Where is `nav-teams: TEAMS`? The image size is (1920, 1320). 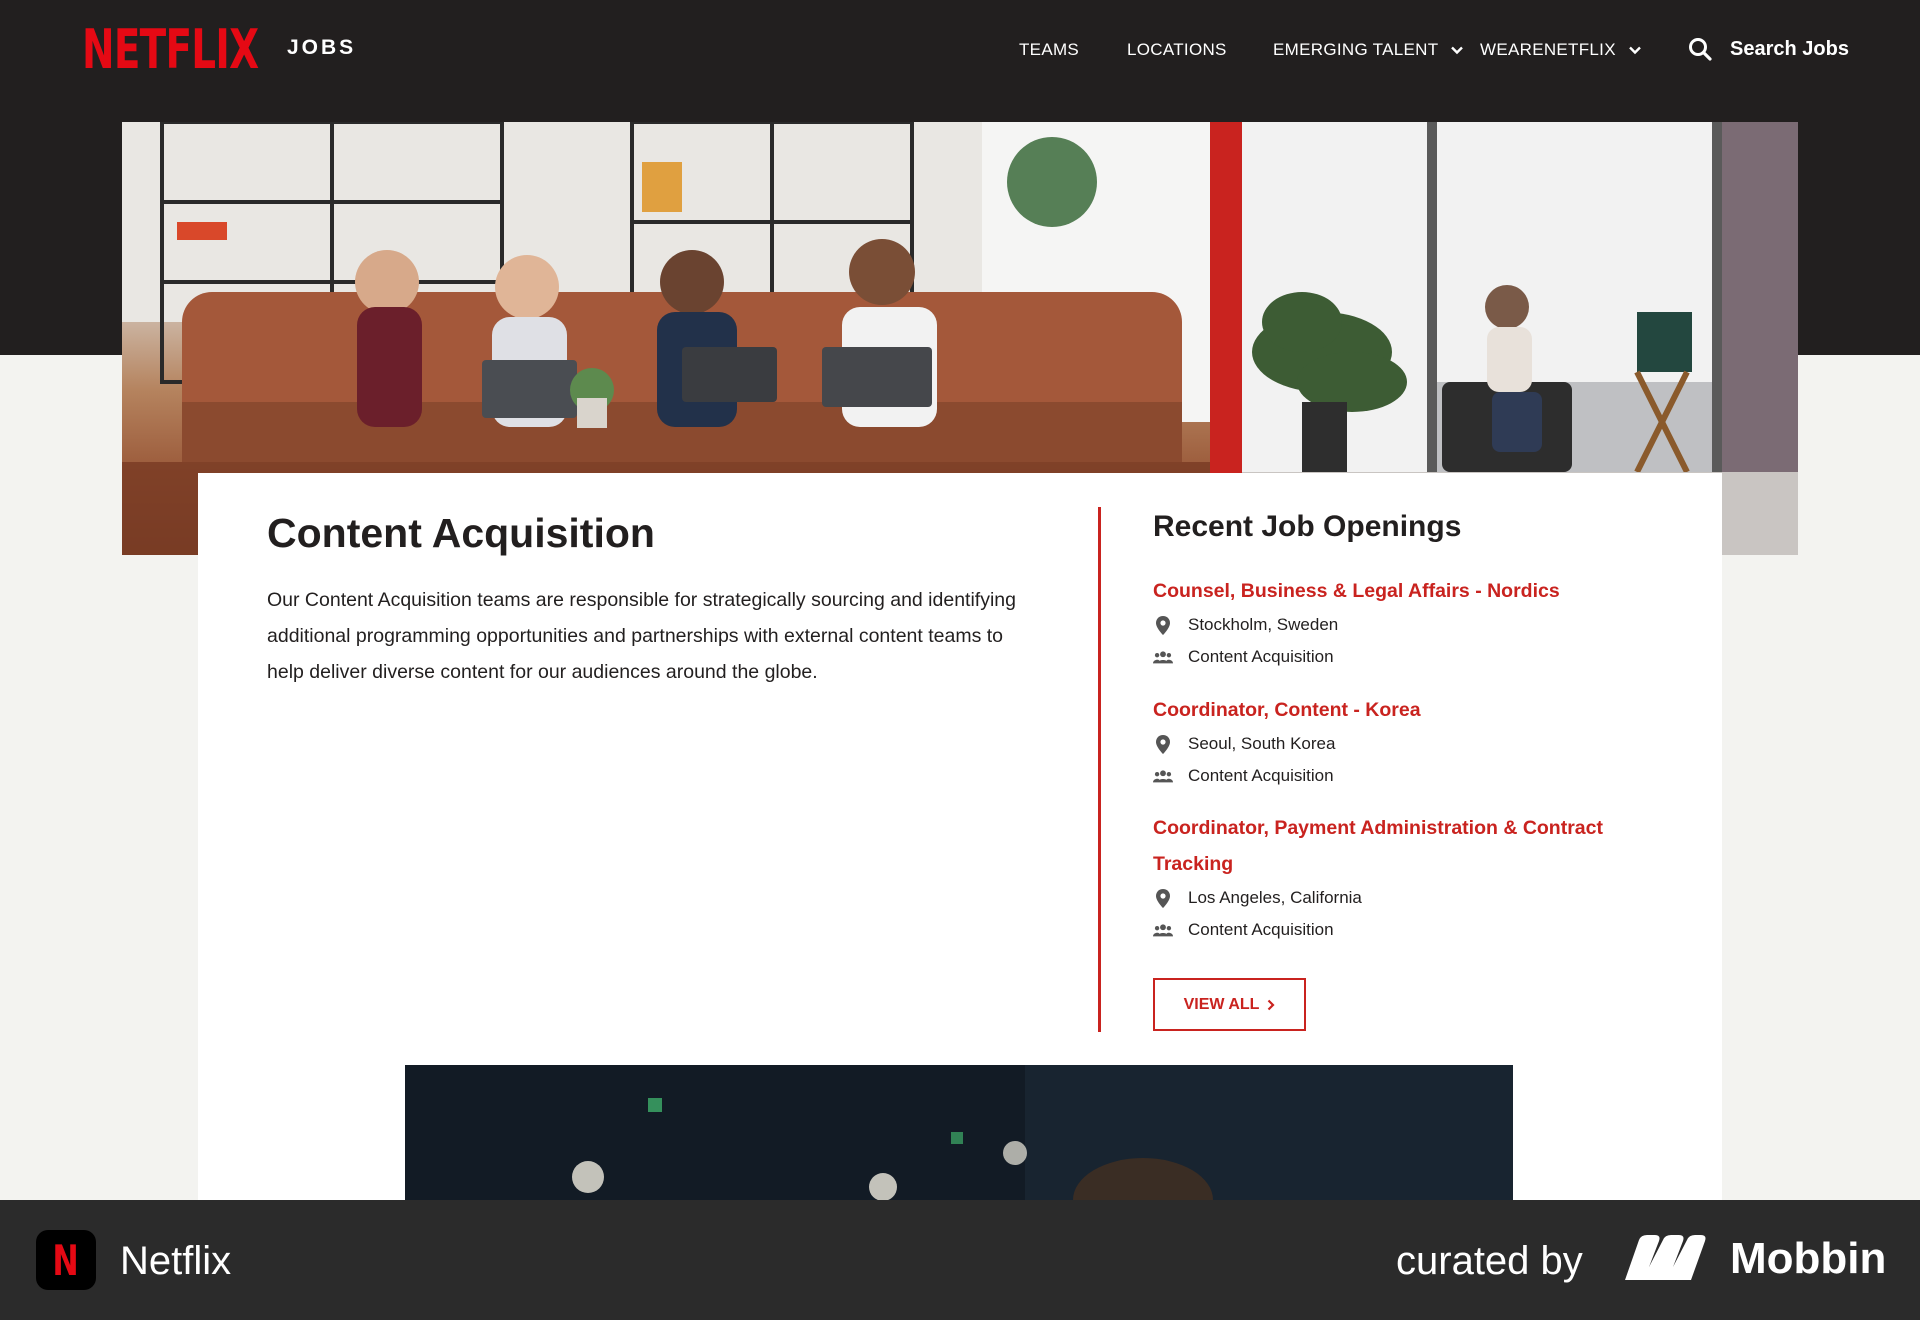 nav-teams: TEAMS is located at coordinates (1049, 50).